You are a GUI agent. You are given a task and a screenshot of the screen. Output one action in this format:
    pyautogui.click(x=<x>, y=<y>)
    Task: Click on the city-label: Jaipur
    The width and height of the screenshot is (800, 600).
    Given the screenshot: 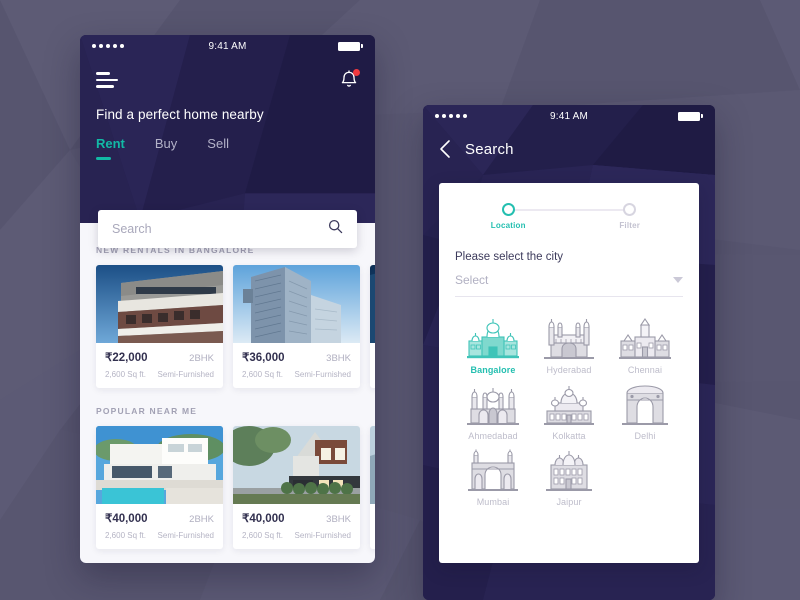 What is the action you would take?
    pyautogui.click(x=569, y=502)
    